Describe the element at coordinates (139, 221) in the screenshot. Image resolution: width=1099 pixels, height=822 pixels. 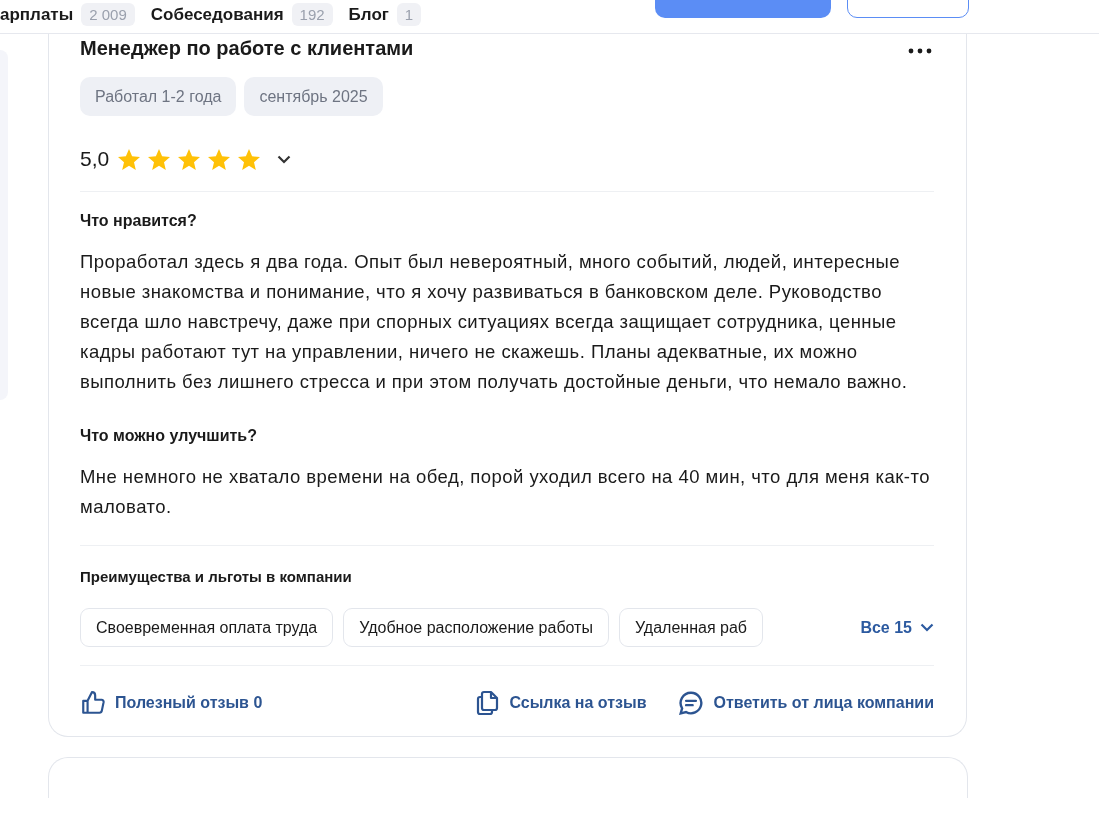
I see `section-heading: Что нравится?` at that location.